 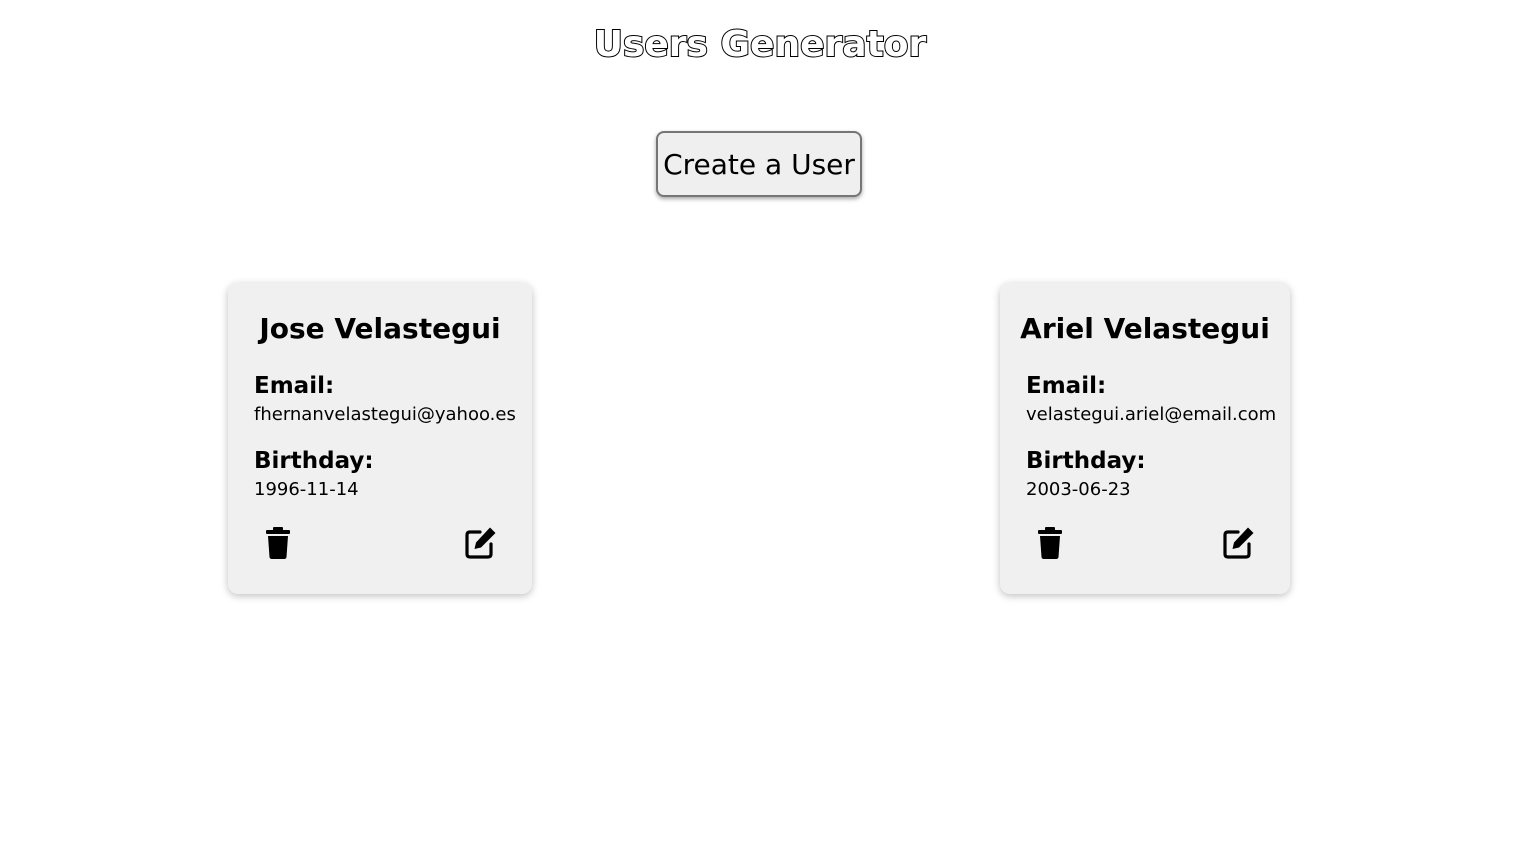 I want to click on user-name: Jose Velastegui, so click(x=380, y=328).